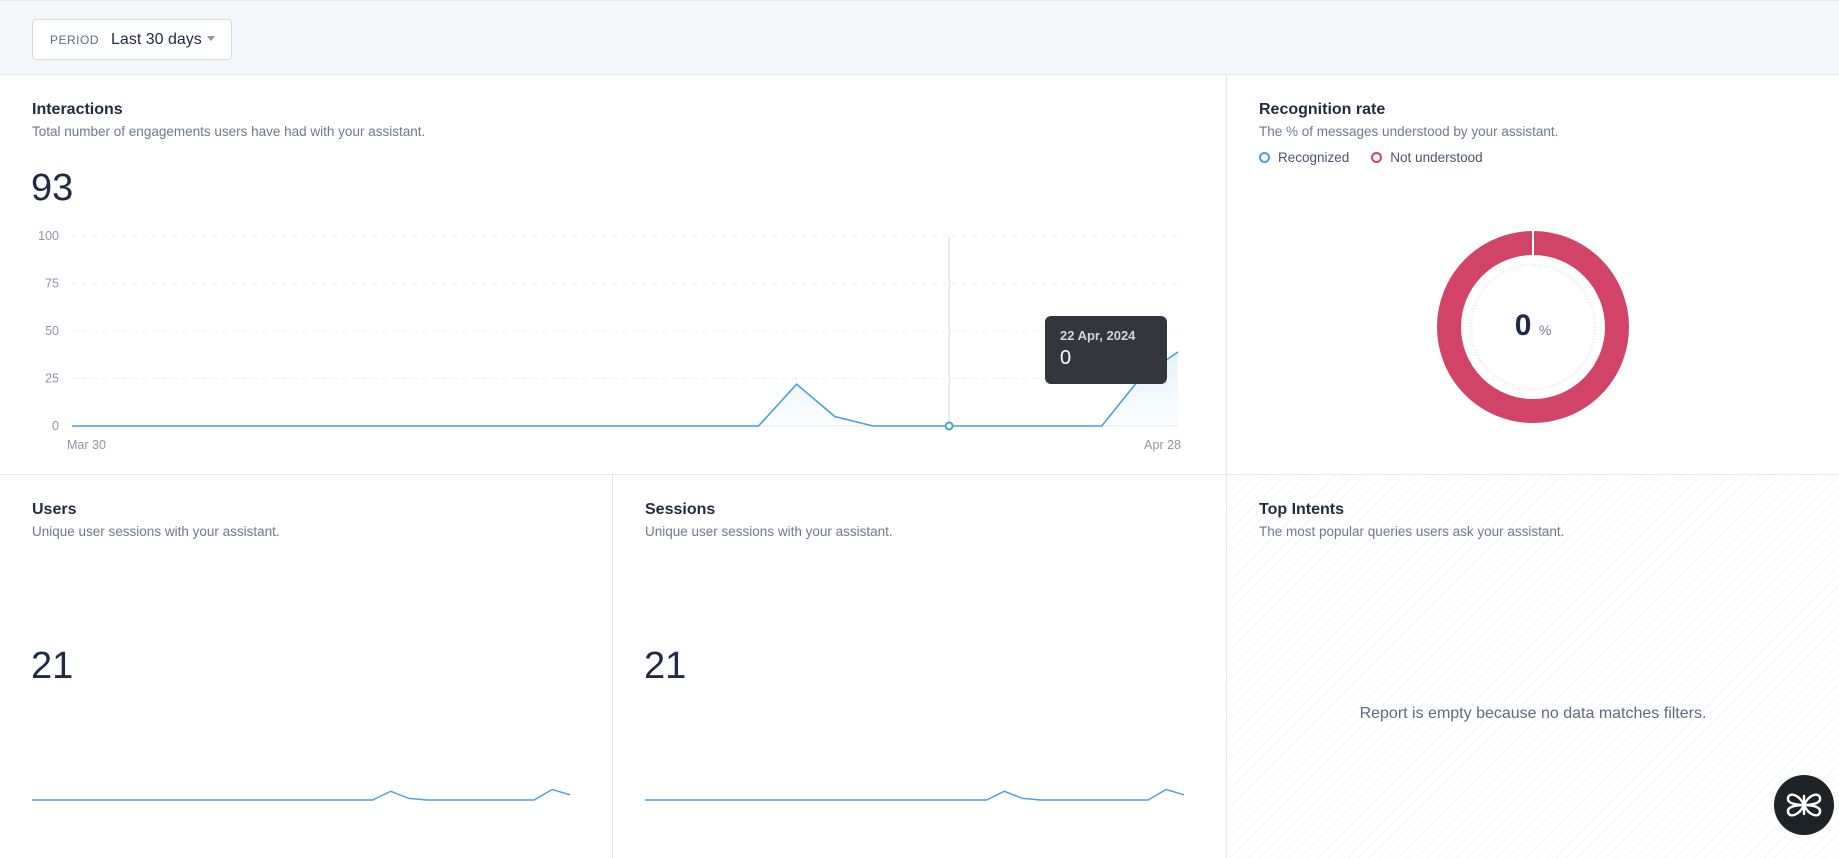  Describe the element at coordinates (52, 379) in the screenshot. I see `y-tick-label: 25` at that location.